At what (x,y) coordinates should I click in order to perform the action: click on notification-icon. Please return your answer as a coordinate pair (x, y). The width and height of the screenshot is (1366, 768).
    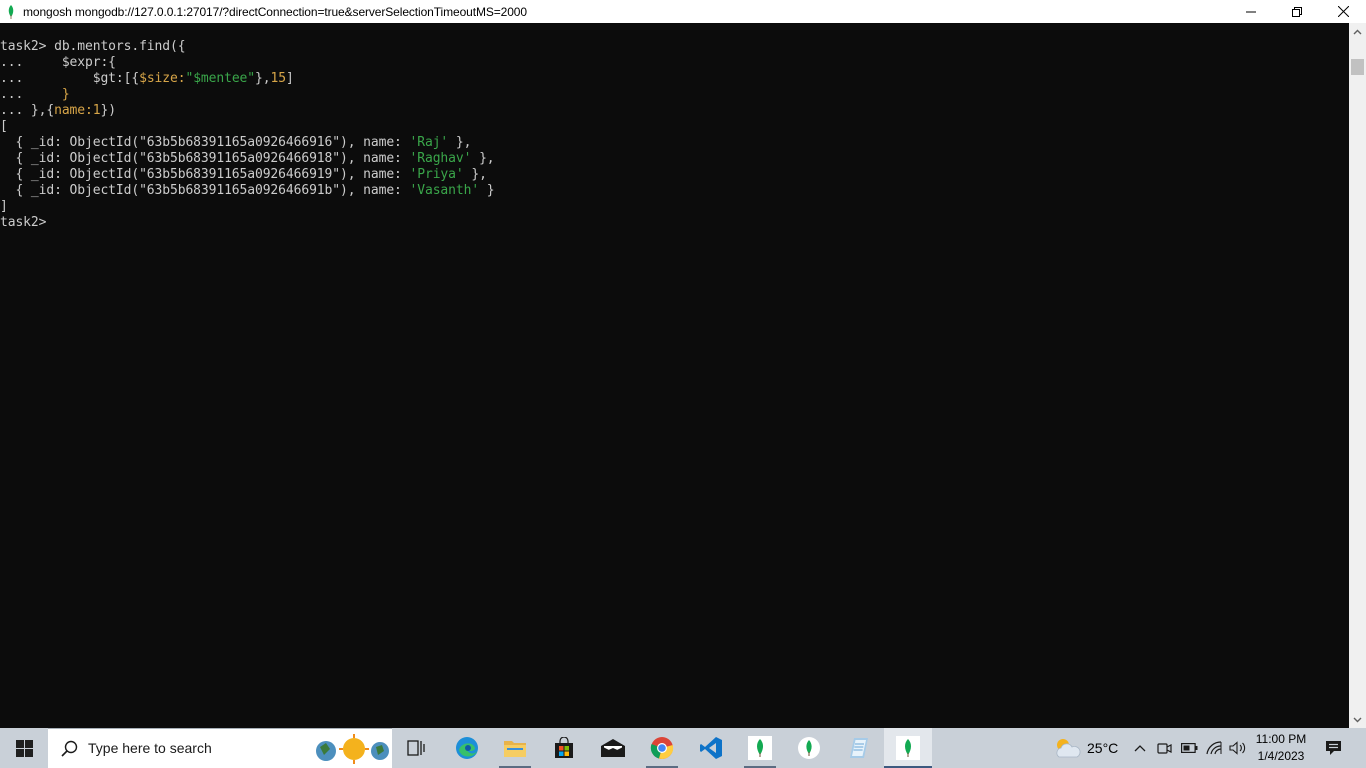
    Looking at the image, I should click on (1333, 748).